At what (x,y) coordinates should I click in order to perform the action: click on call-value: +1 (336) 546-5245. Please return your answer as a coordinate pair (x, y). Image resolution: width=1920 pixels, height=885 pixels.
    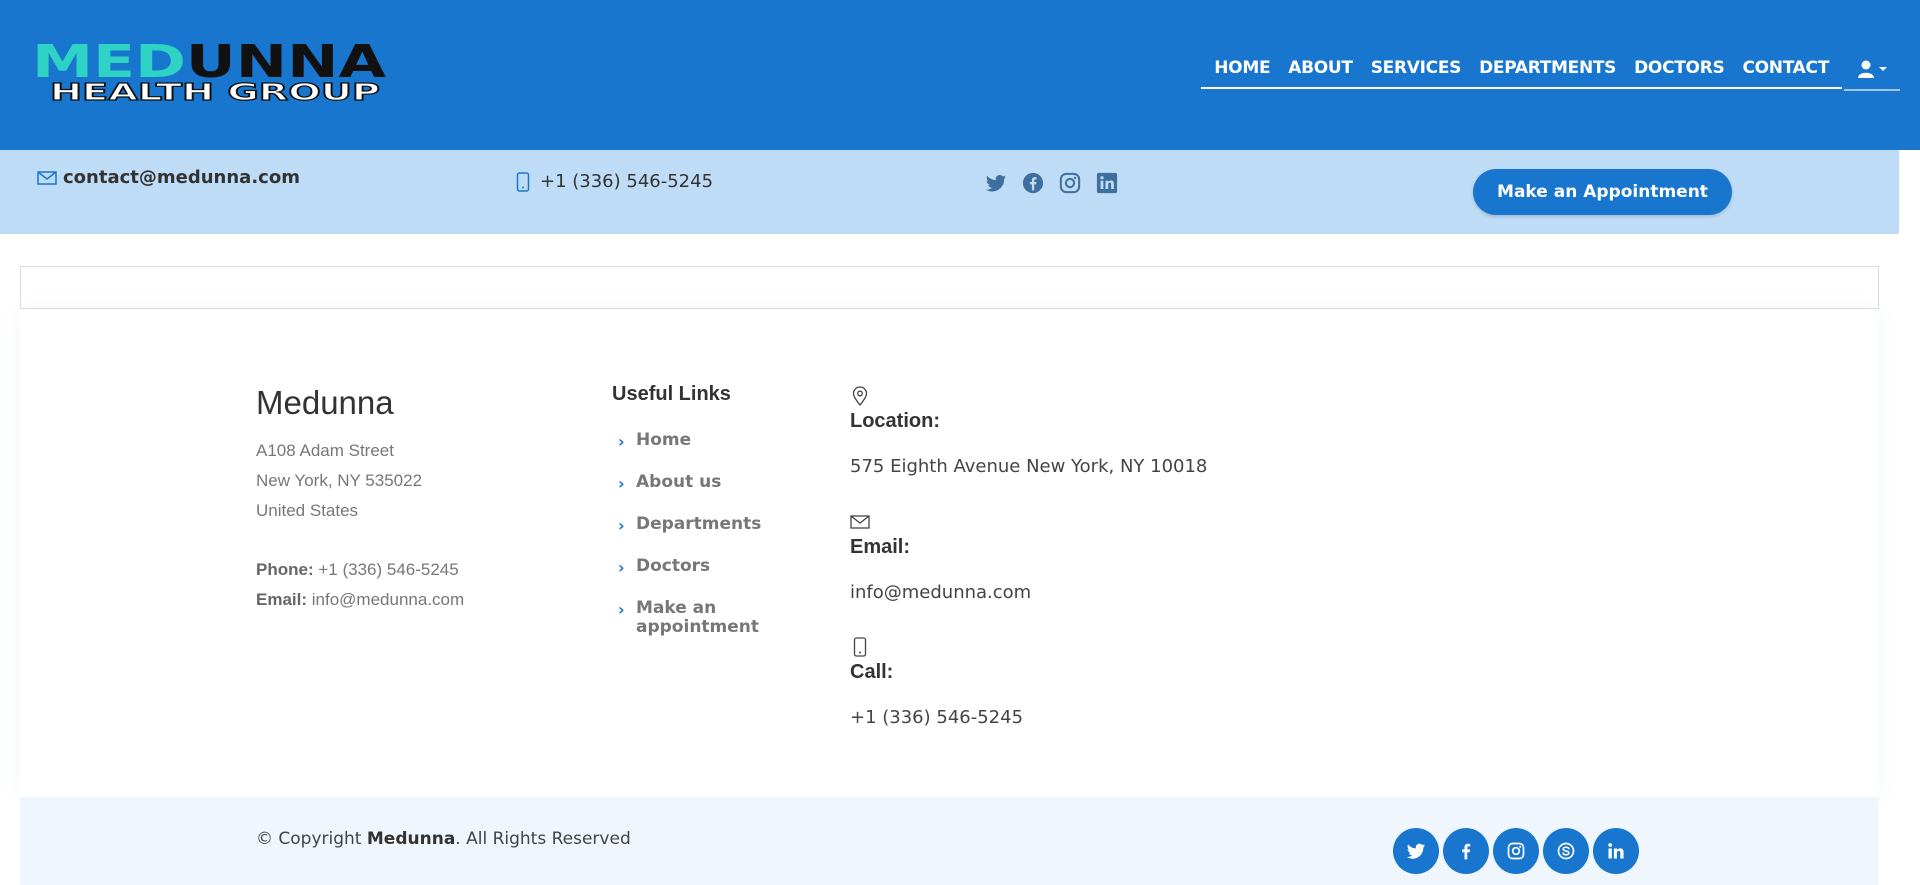
    Looking at the image, I should click on (936, 717).